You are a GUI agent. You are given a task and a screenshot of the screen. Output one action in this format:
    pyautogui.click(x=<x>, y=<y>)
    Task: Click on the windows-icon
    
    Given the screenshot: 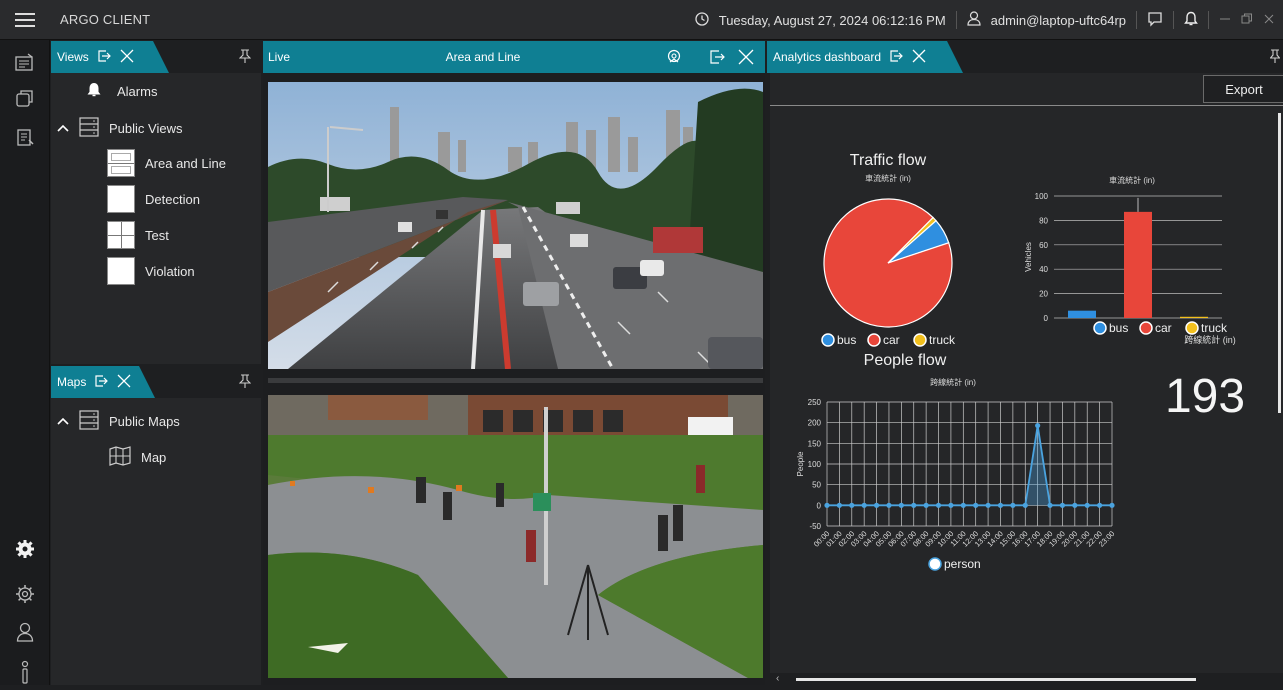 What is the action you would take?
    pyautogui.click(x=25, y=98)
    